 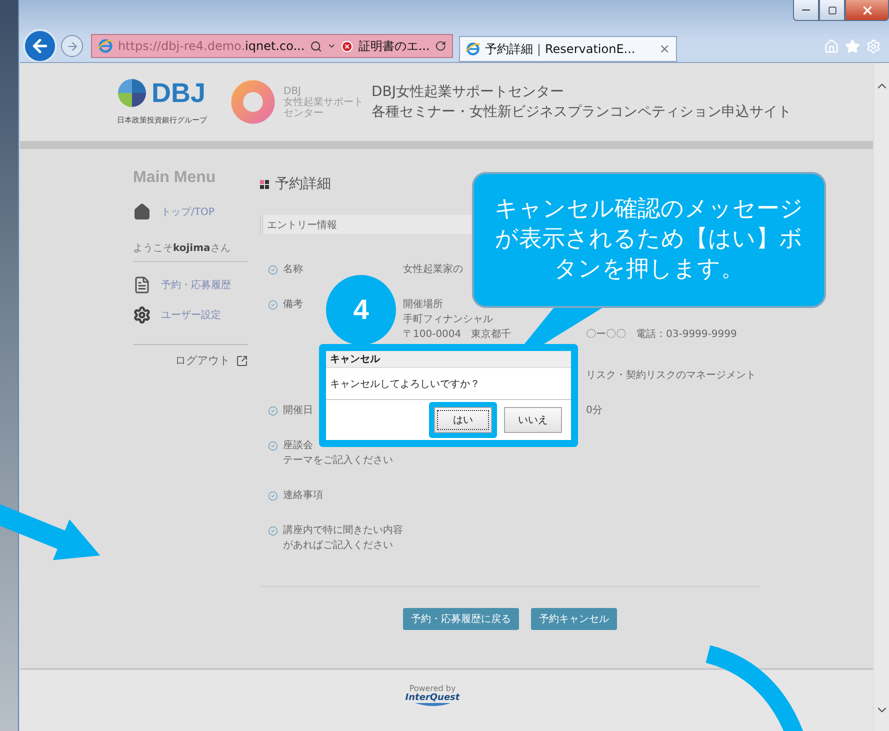 I want to click on document-icon, so click(x=142, y=285).